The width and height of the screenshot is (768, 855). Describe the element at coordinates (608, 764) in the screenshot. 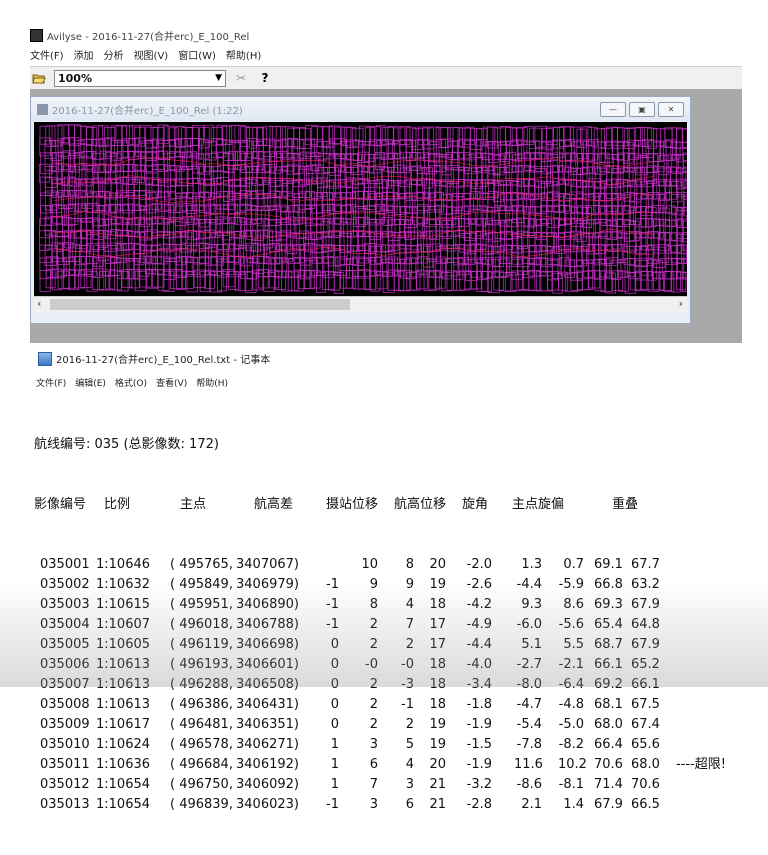

I see `table-cell: 70.6` at that location.